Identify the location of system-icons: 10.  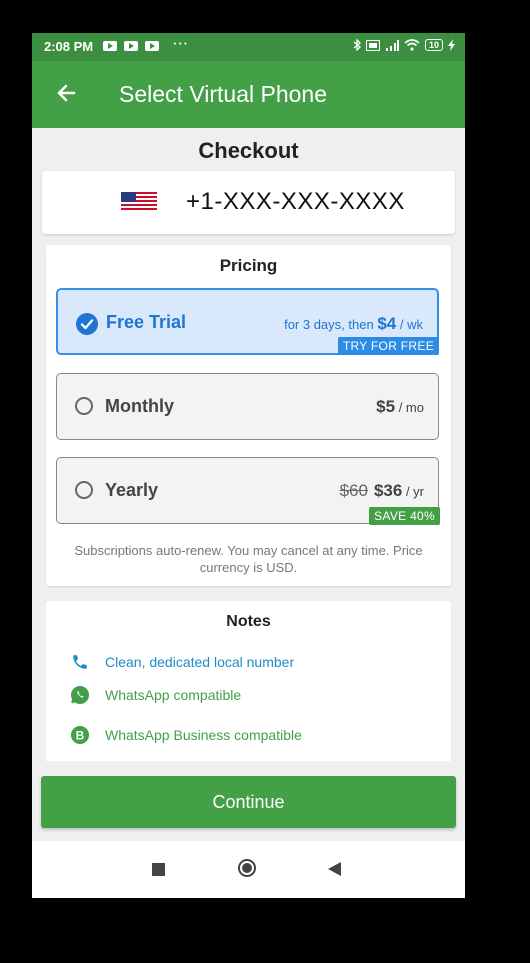
(404, 45).